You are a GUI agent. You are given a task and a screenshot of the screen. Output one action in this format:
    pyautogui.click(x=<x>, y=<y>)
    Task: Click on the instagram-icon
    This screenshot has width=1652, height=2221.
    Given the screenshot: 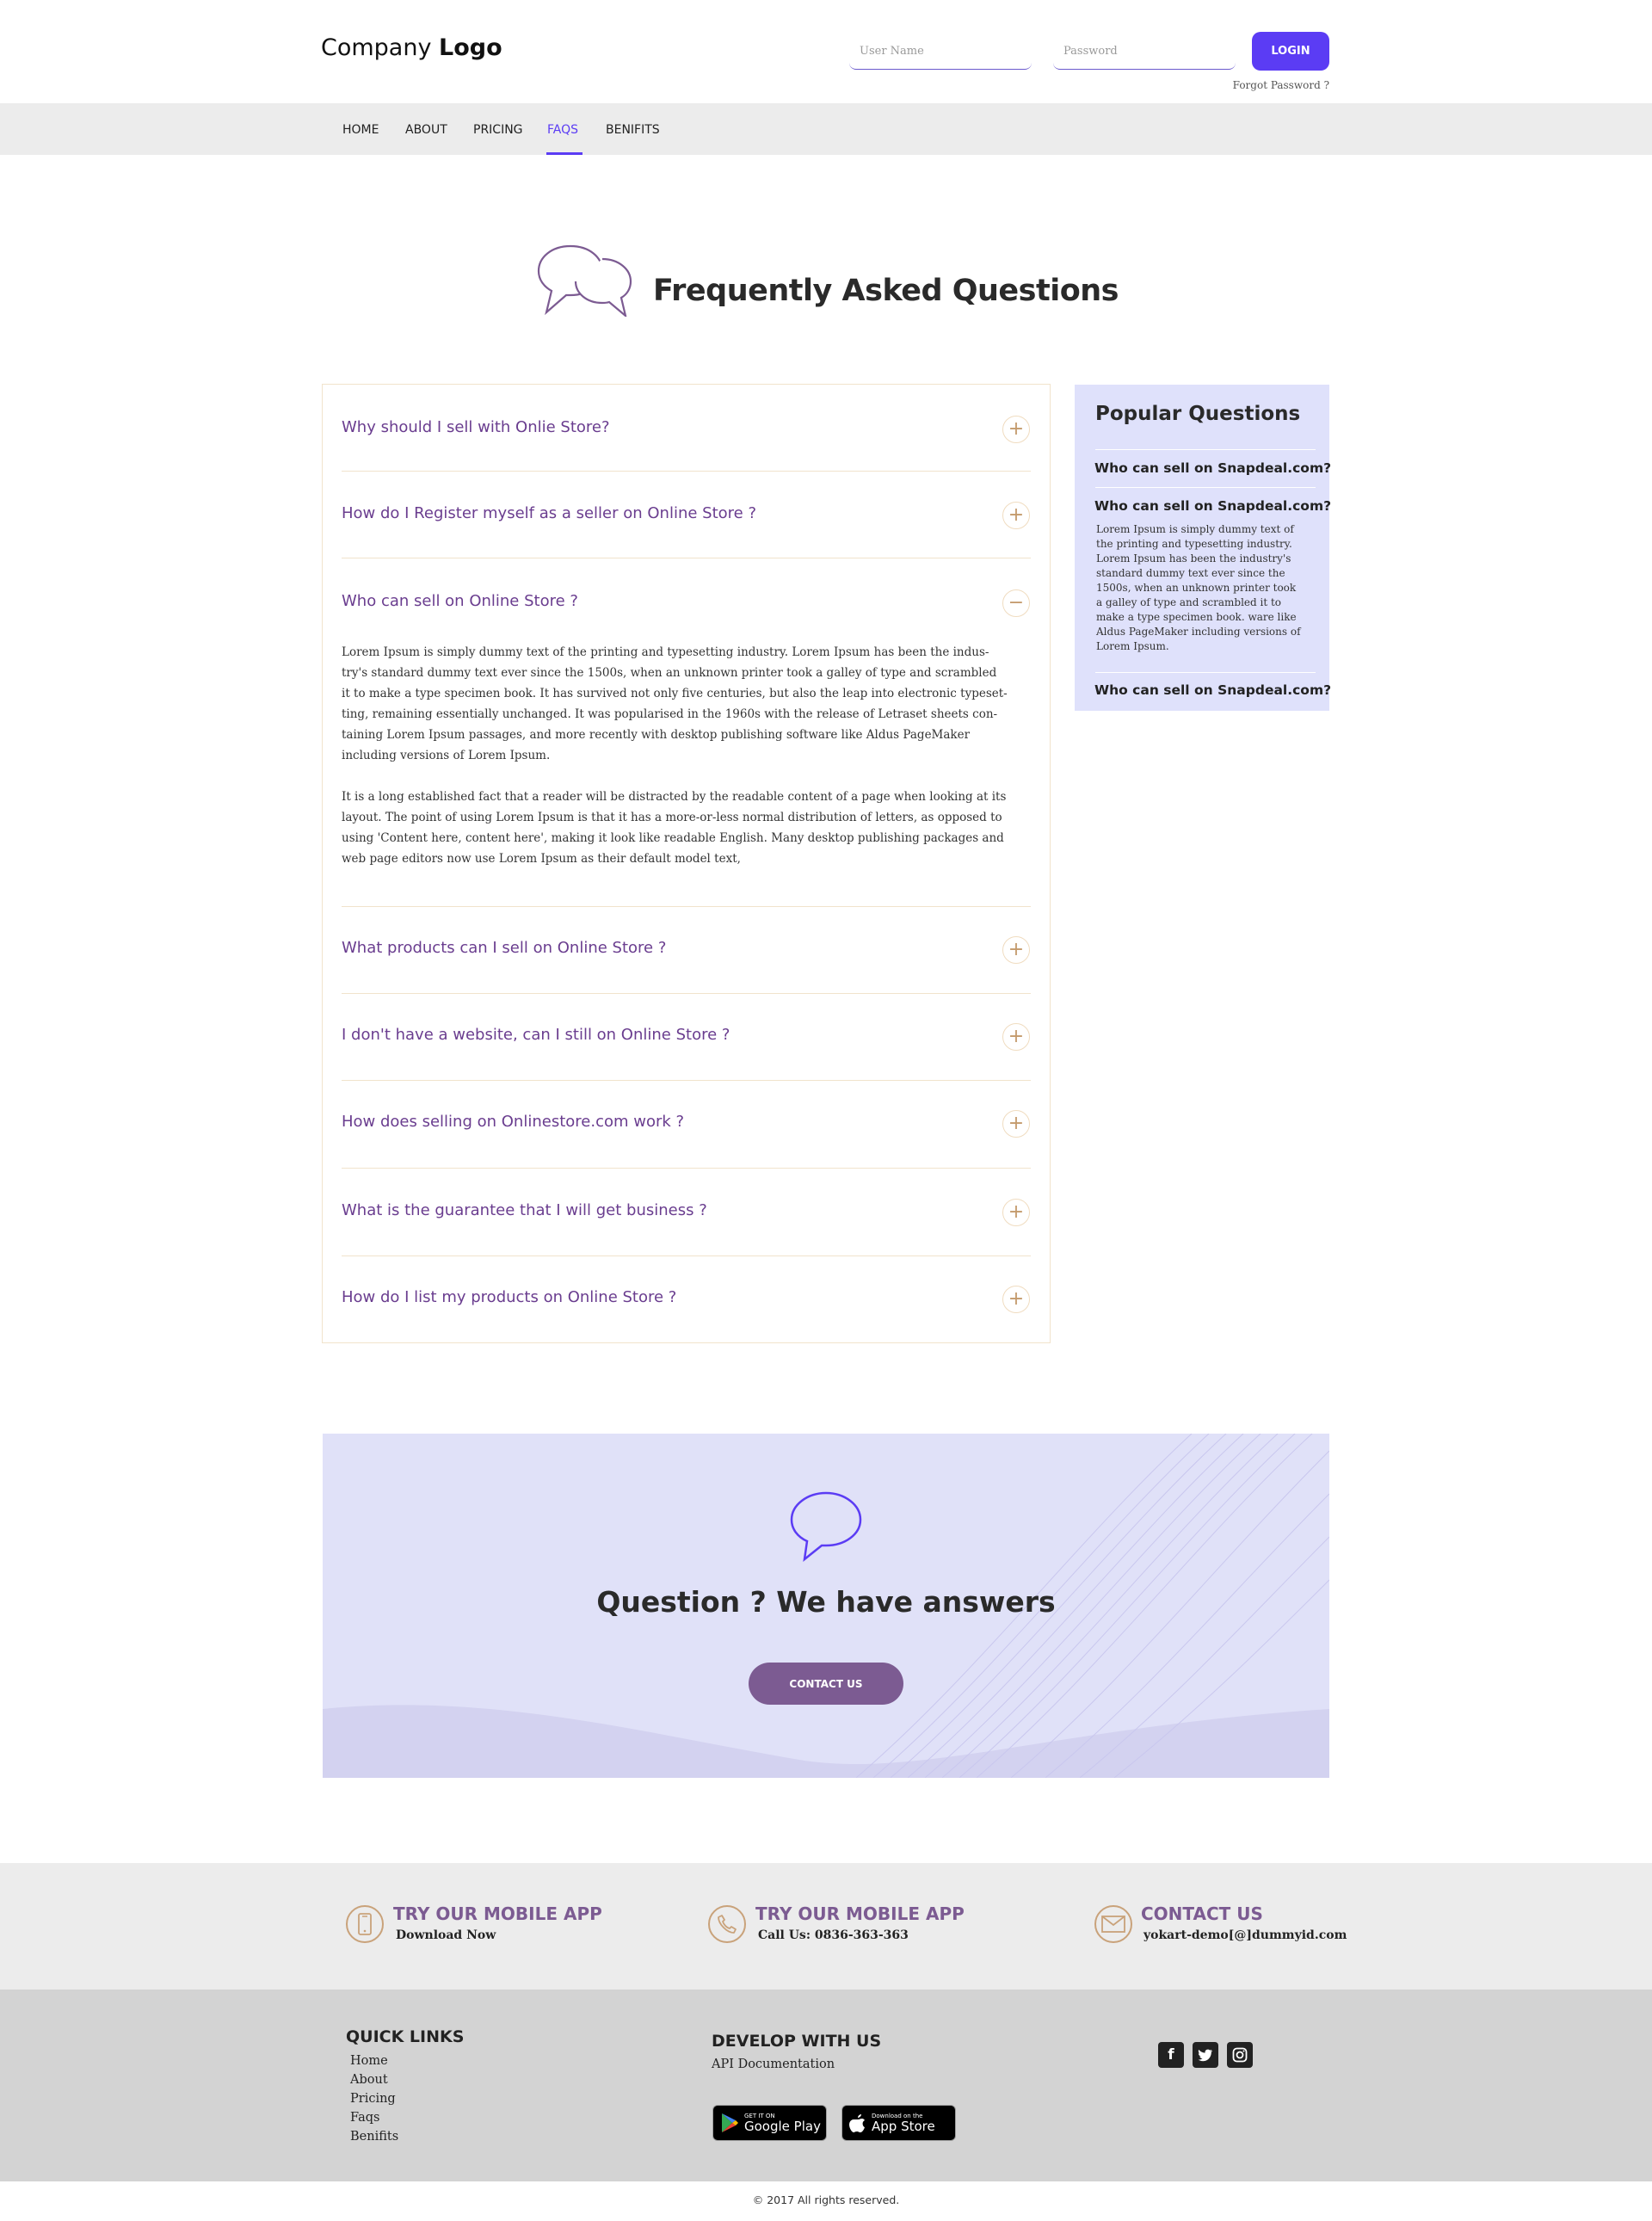 What is the action you would take?
    pyautogui.click(x=1240, y=2055)
    